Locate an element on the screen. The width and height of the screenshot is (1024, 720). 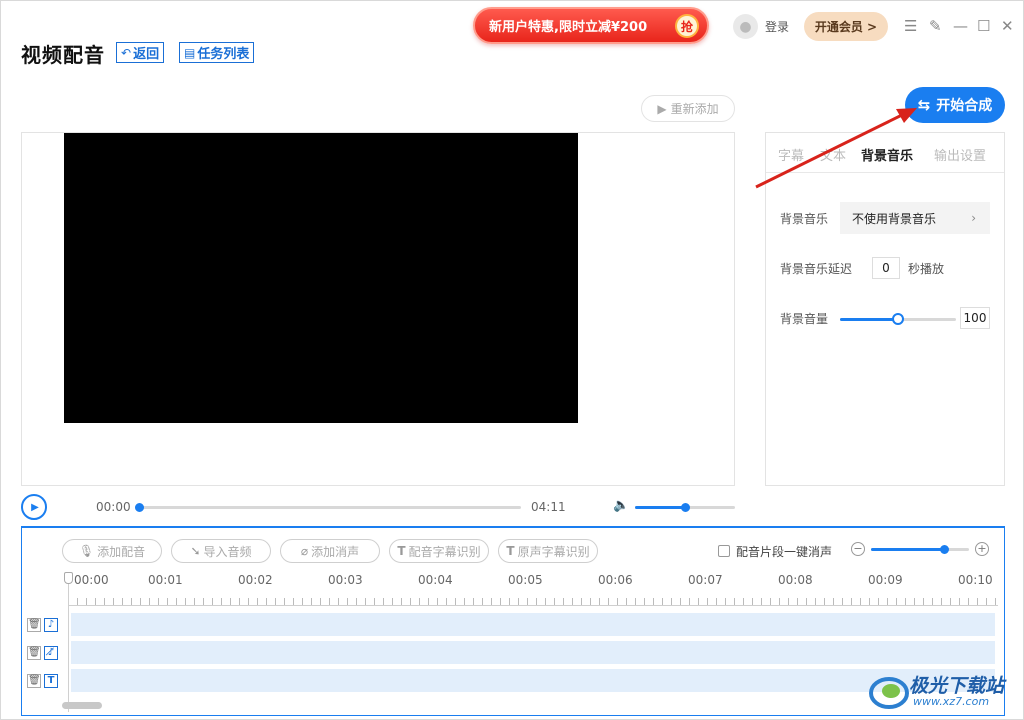
ruler-tick-label: 00:05 is located at coordinates (525, 580).